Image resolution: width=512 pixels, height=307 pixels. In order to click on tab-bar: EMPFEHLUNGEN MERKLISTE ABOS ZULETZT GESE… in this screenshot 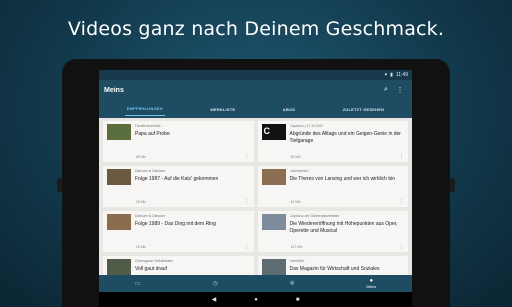, I will do `click(255, 109)`.